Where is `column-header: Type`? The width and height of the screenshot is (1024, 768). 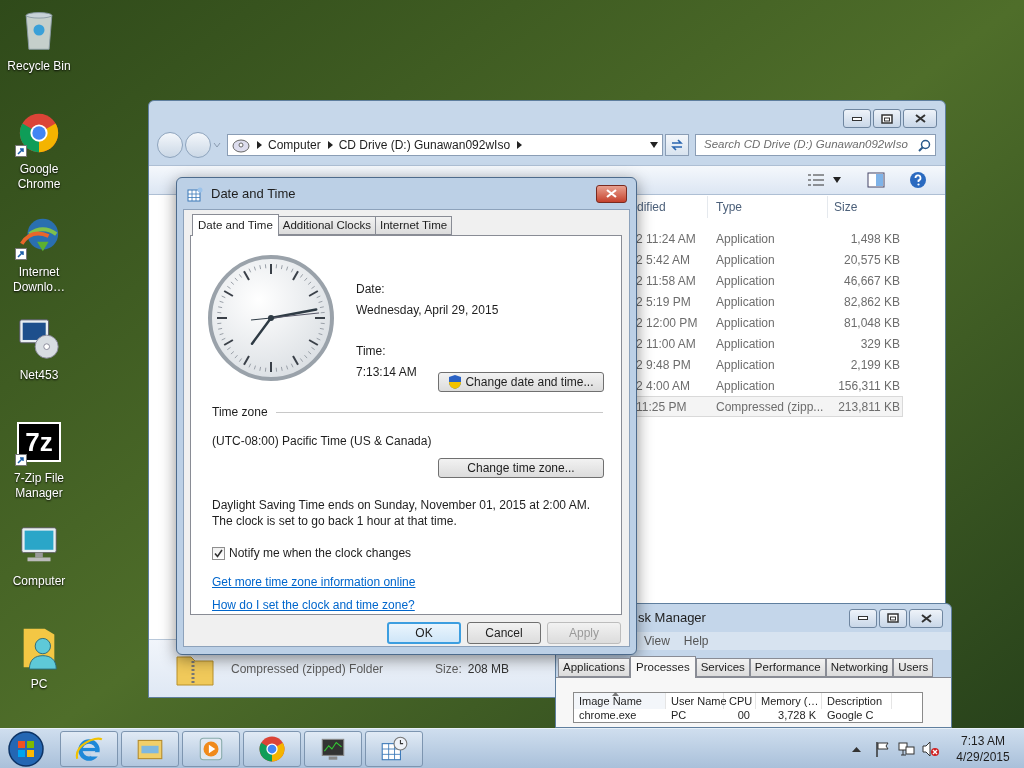 column-header: Type is located at coordinates (767, 207).